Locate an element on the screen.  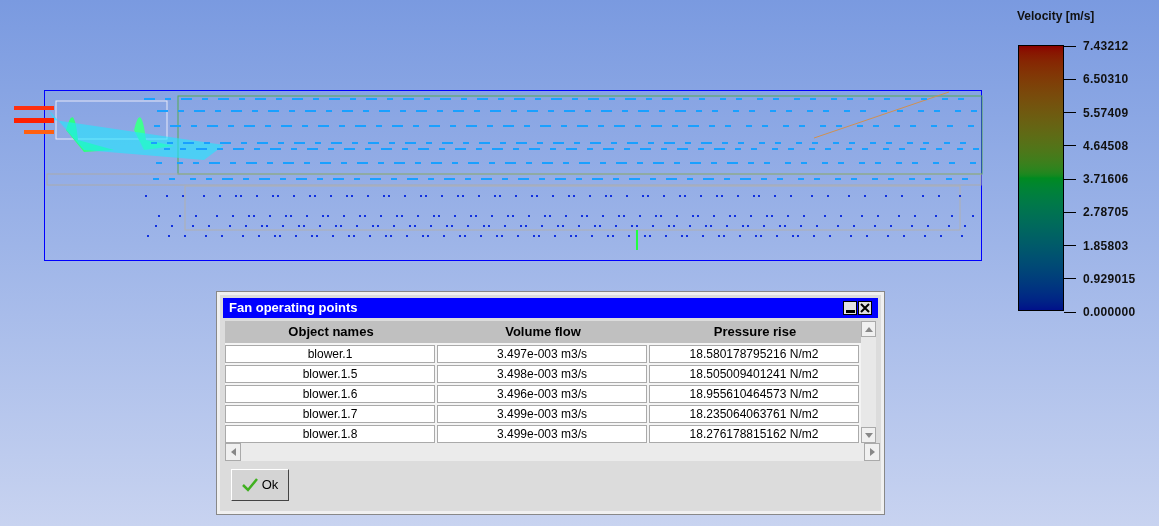
scale-label: 5.57409 is located at coordinates (1106, 113).